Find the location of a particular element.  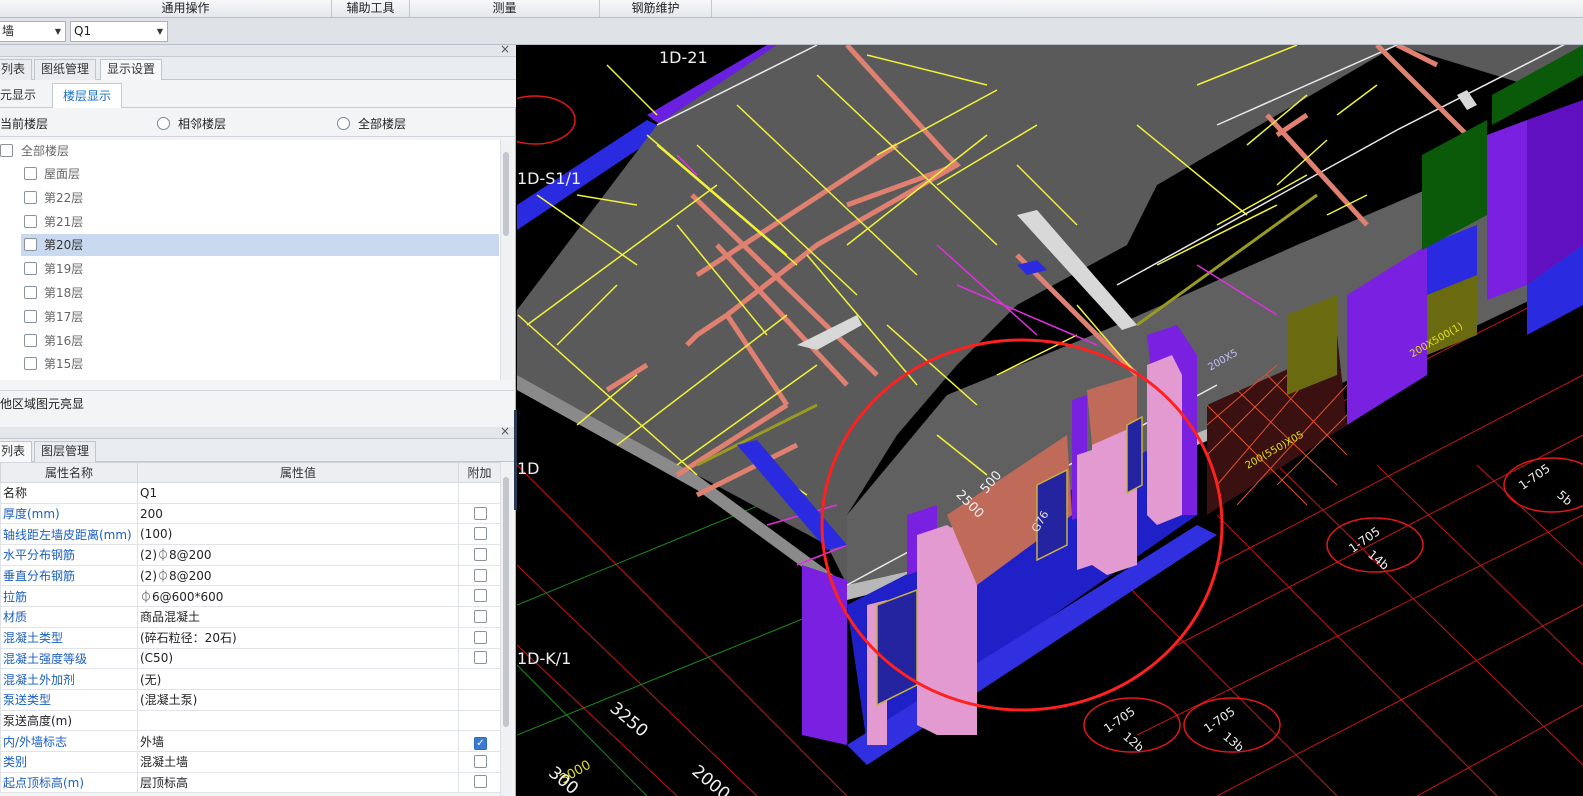

property-row: 混凝土外加剂 (无) is located at coordinates (250, 679).